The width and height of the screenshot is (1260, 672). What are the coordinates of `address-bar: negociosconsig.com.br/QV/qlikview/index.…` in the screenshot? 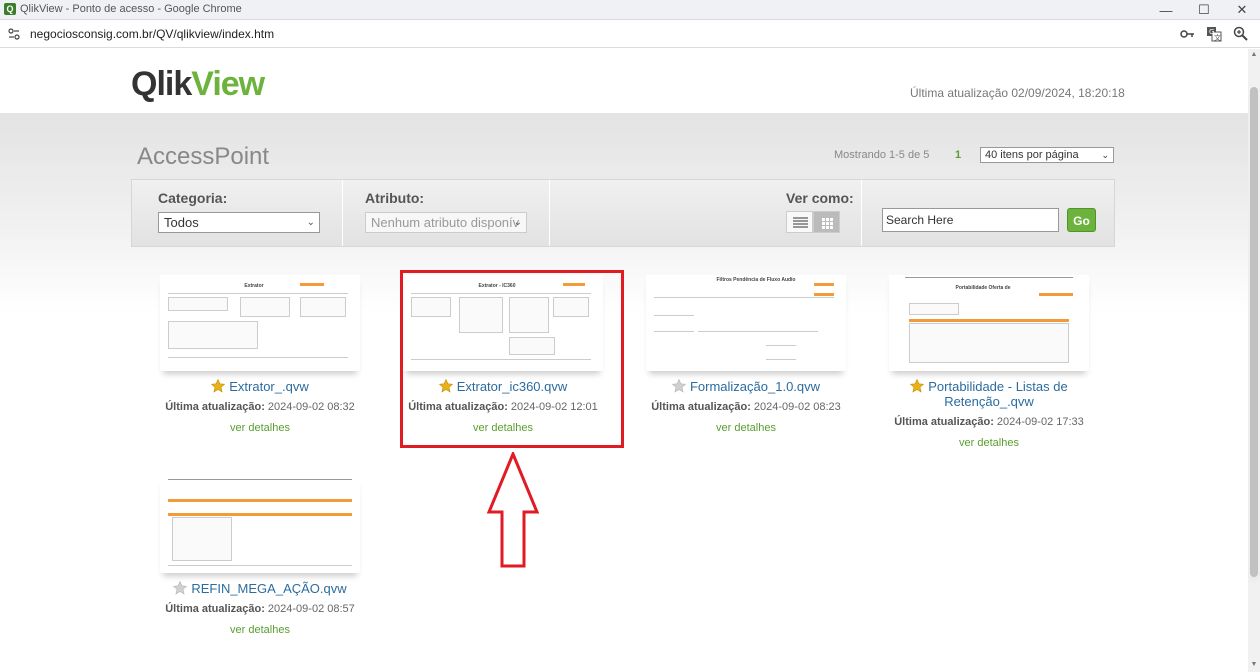 It's located at (630, 34).